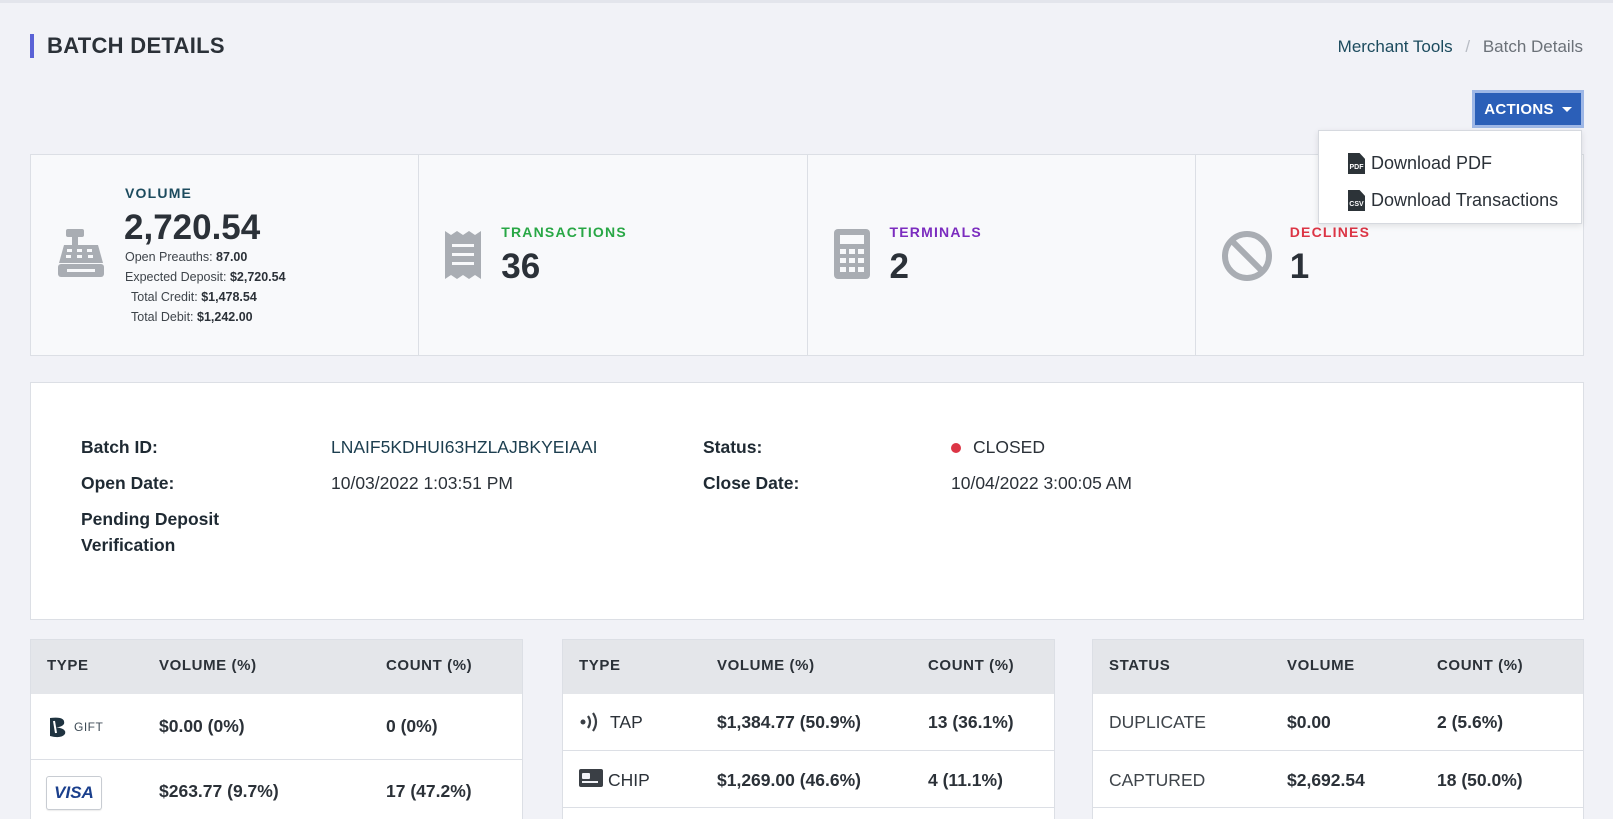 The width and height of the screenshot is (1613, 819). What do you see at coordinates (852, 254) in the screenshot?
I see `calculator-icon` at bounding box center [852, 254].